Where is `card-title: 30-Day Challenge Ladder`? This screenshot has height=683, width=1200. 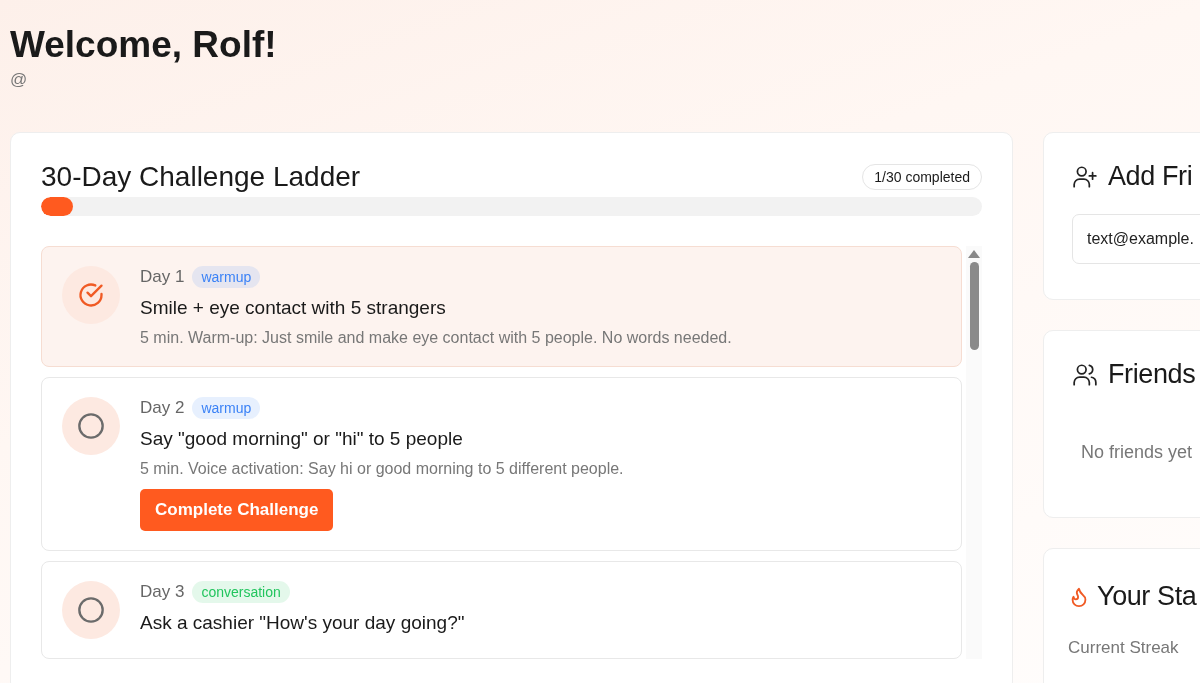
card-title: 30-Day Challenge Ladder is located at coordinates (201, 177).